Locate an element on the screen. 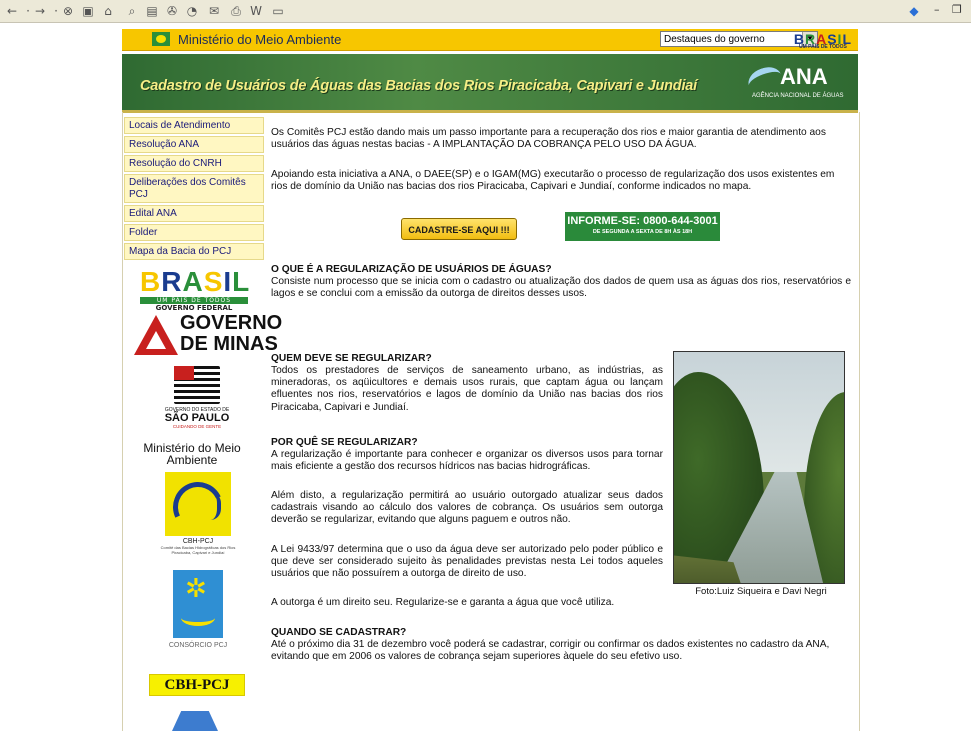 The image size is (971, 731). sidebar-item-resolucao-ana: Resolução ANA is located at coordinates (194, 144).